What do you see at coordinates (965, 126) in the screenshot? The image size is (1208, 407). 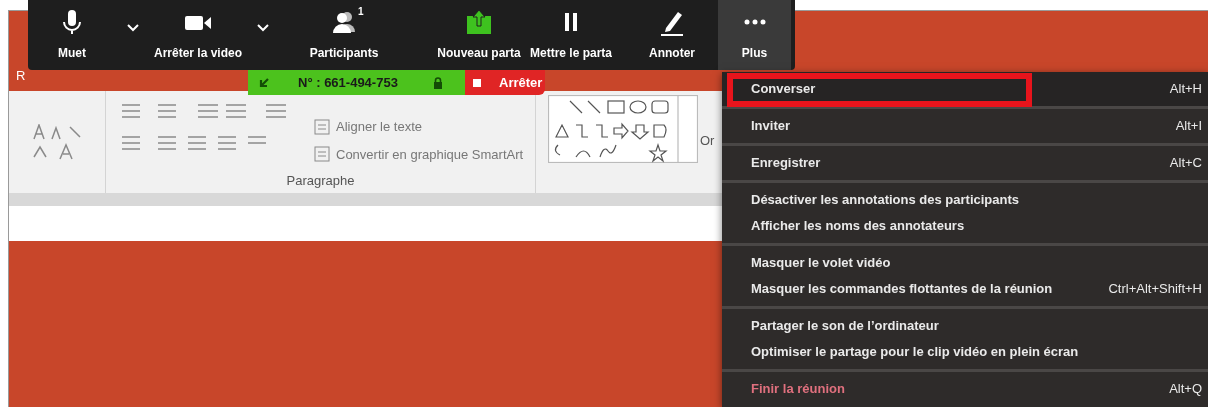 I see `menu-item: Inviter Alt+I` at bounding box center [965, 126].